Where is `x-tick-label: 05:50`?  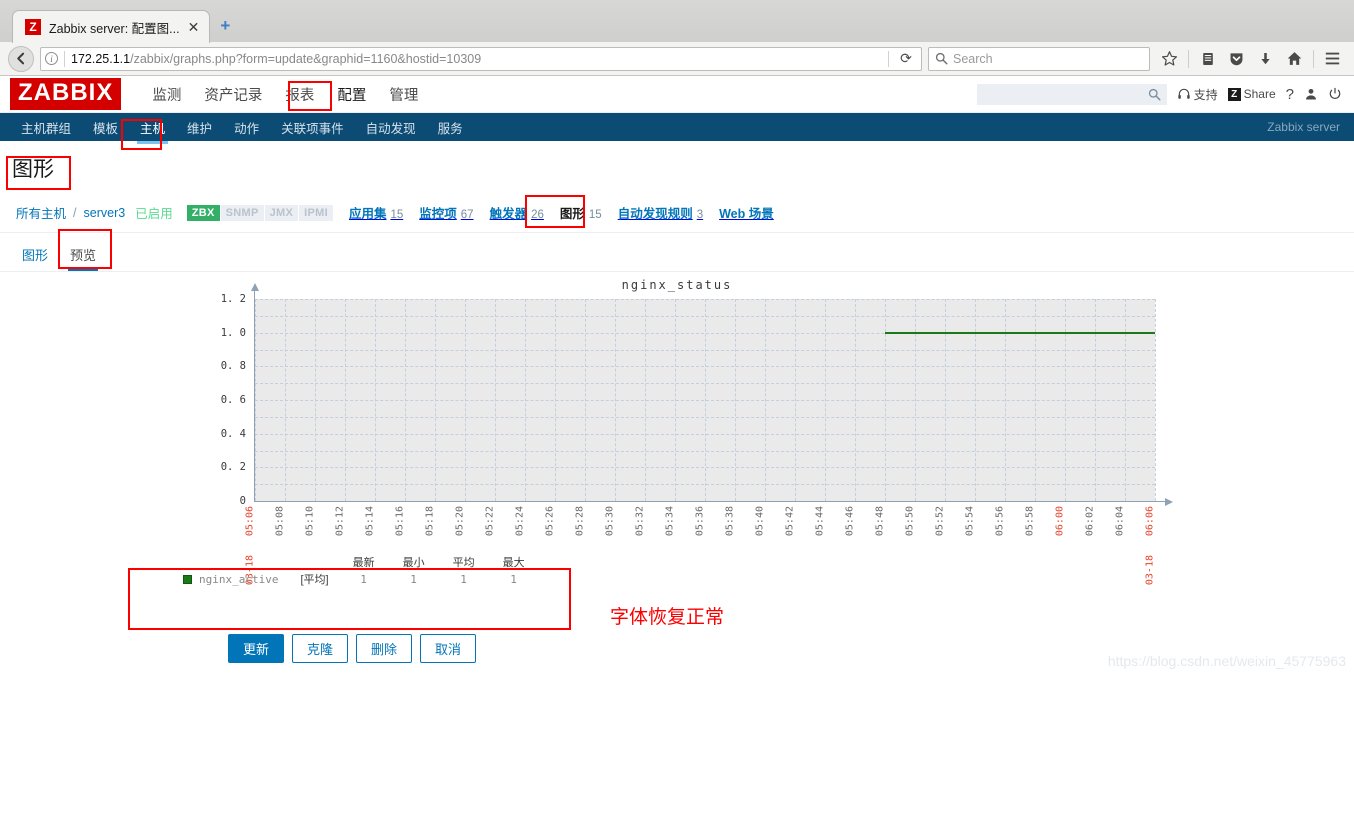 x-tick-label: 05:50 is located at coordinates (910, 521).